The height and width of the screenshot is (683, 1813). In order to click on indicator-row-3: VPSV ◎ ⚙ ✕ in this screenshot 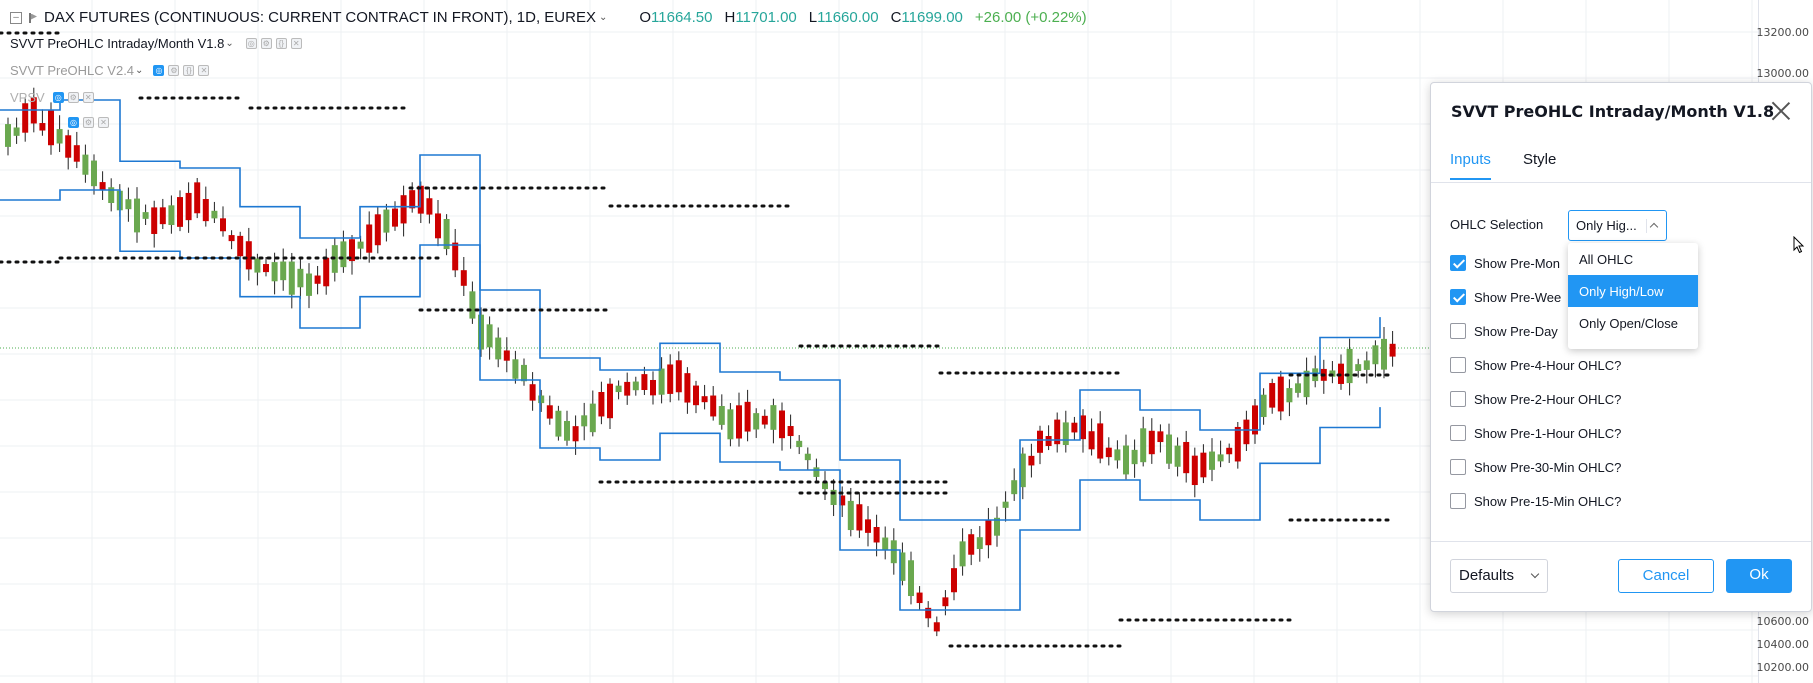, I will do `click(52, 97)`.